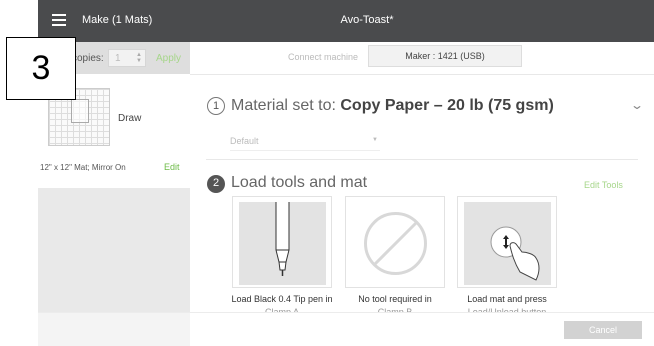 The image size is (654, 346). What do you see at coordinates (114, 329) in the screenshot?
I see `footer-sidebar-area` at bounding box center [114, 329].